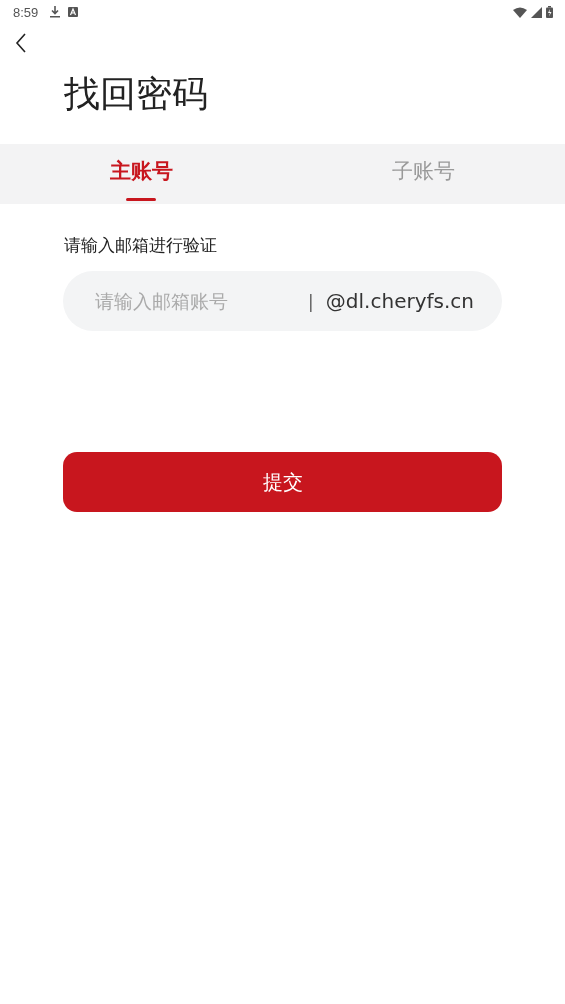 The height and width of the screenshot is (1004, 565). Describe the element at coordinates (282, 482) in the screenshot. I see `submit-button: 提交` at that location.